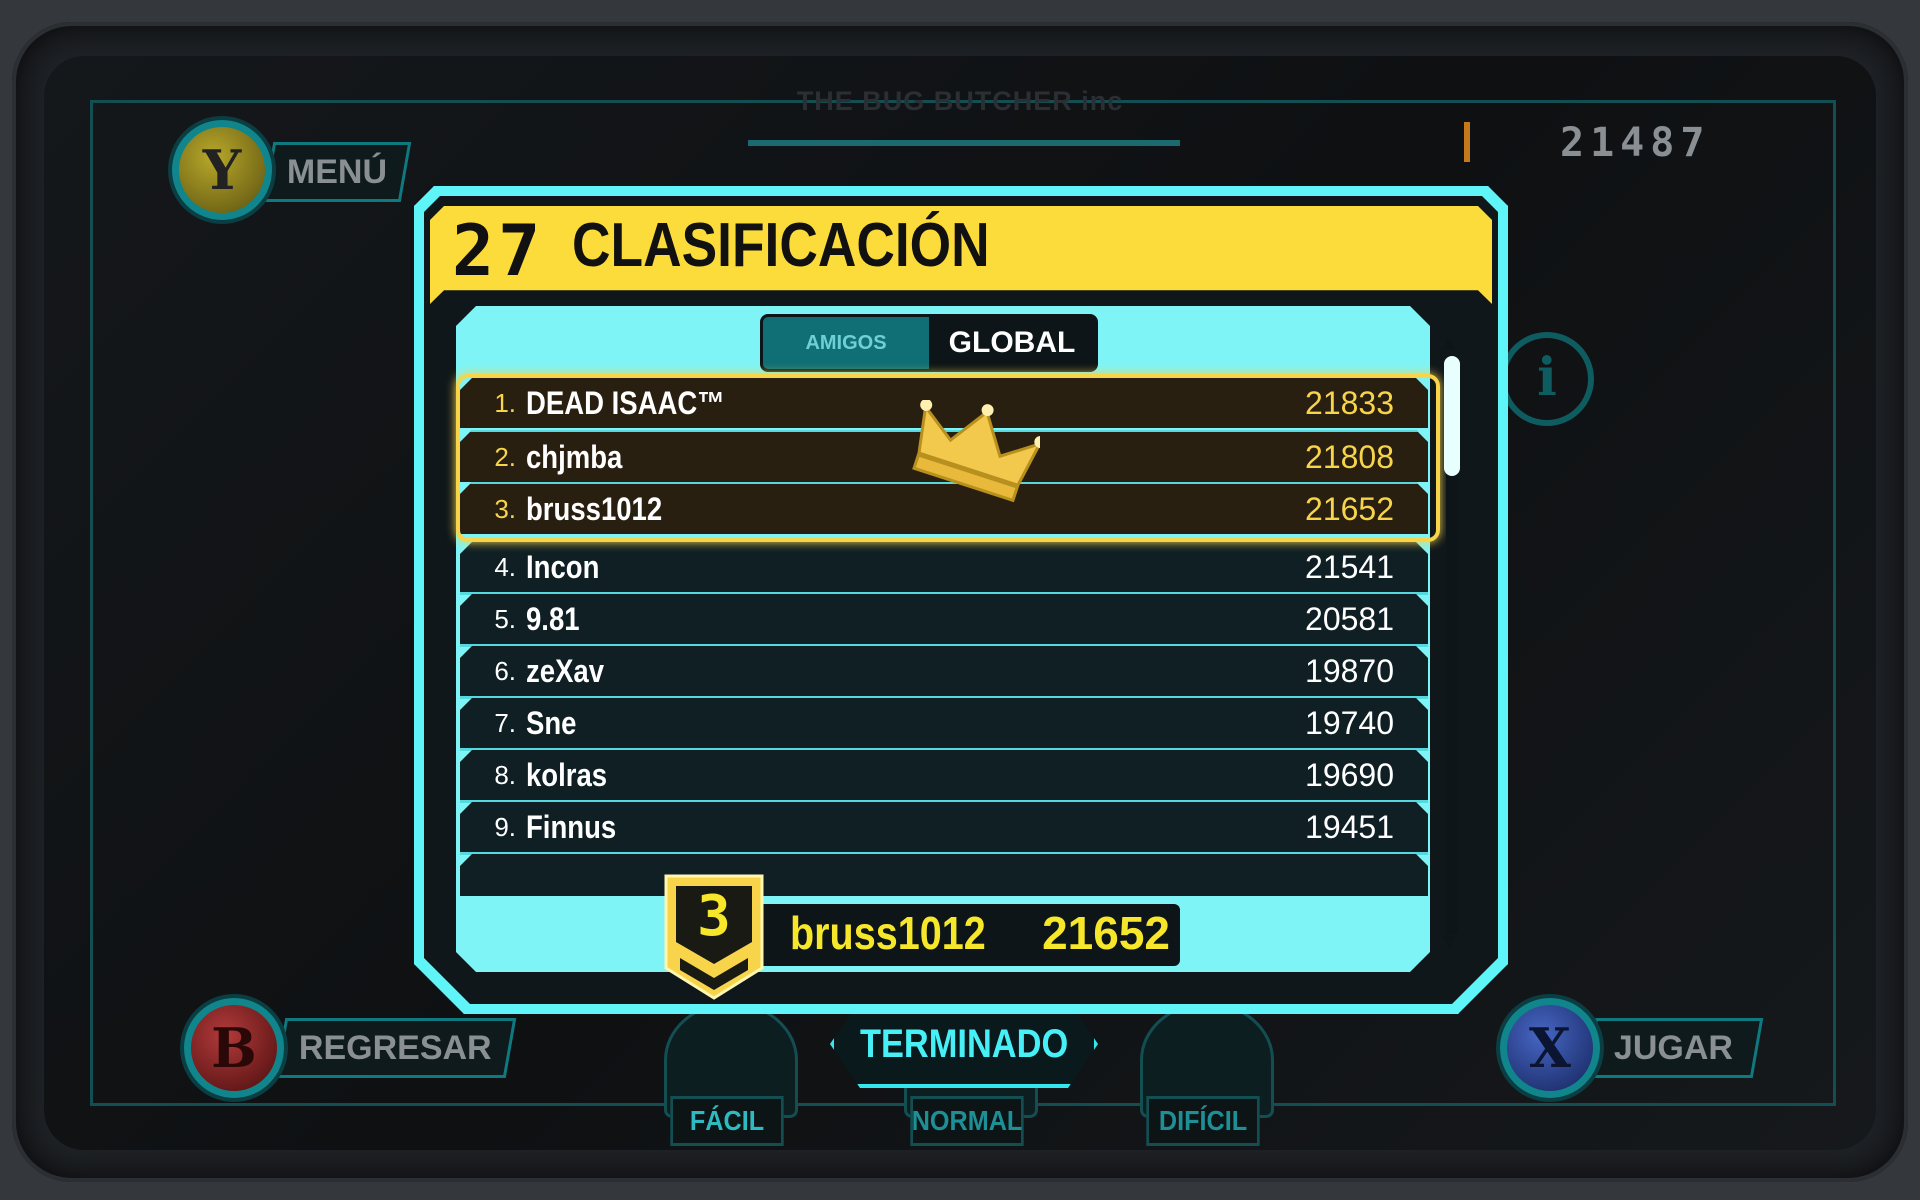 Image resolution: width=1920 pixels, height=1200 pixels. I want to click on leaderboard-row: 6. zeXav 19870, so click(944, 672).